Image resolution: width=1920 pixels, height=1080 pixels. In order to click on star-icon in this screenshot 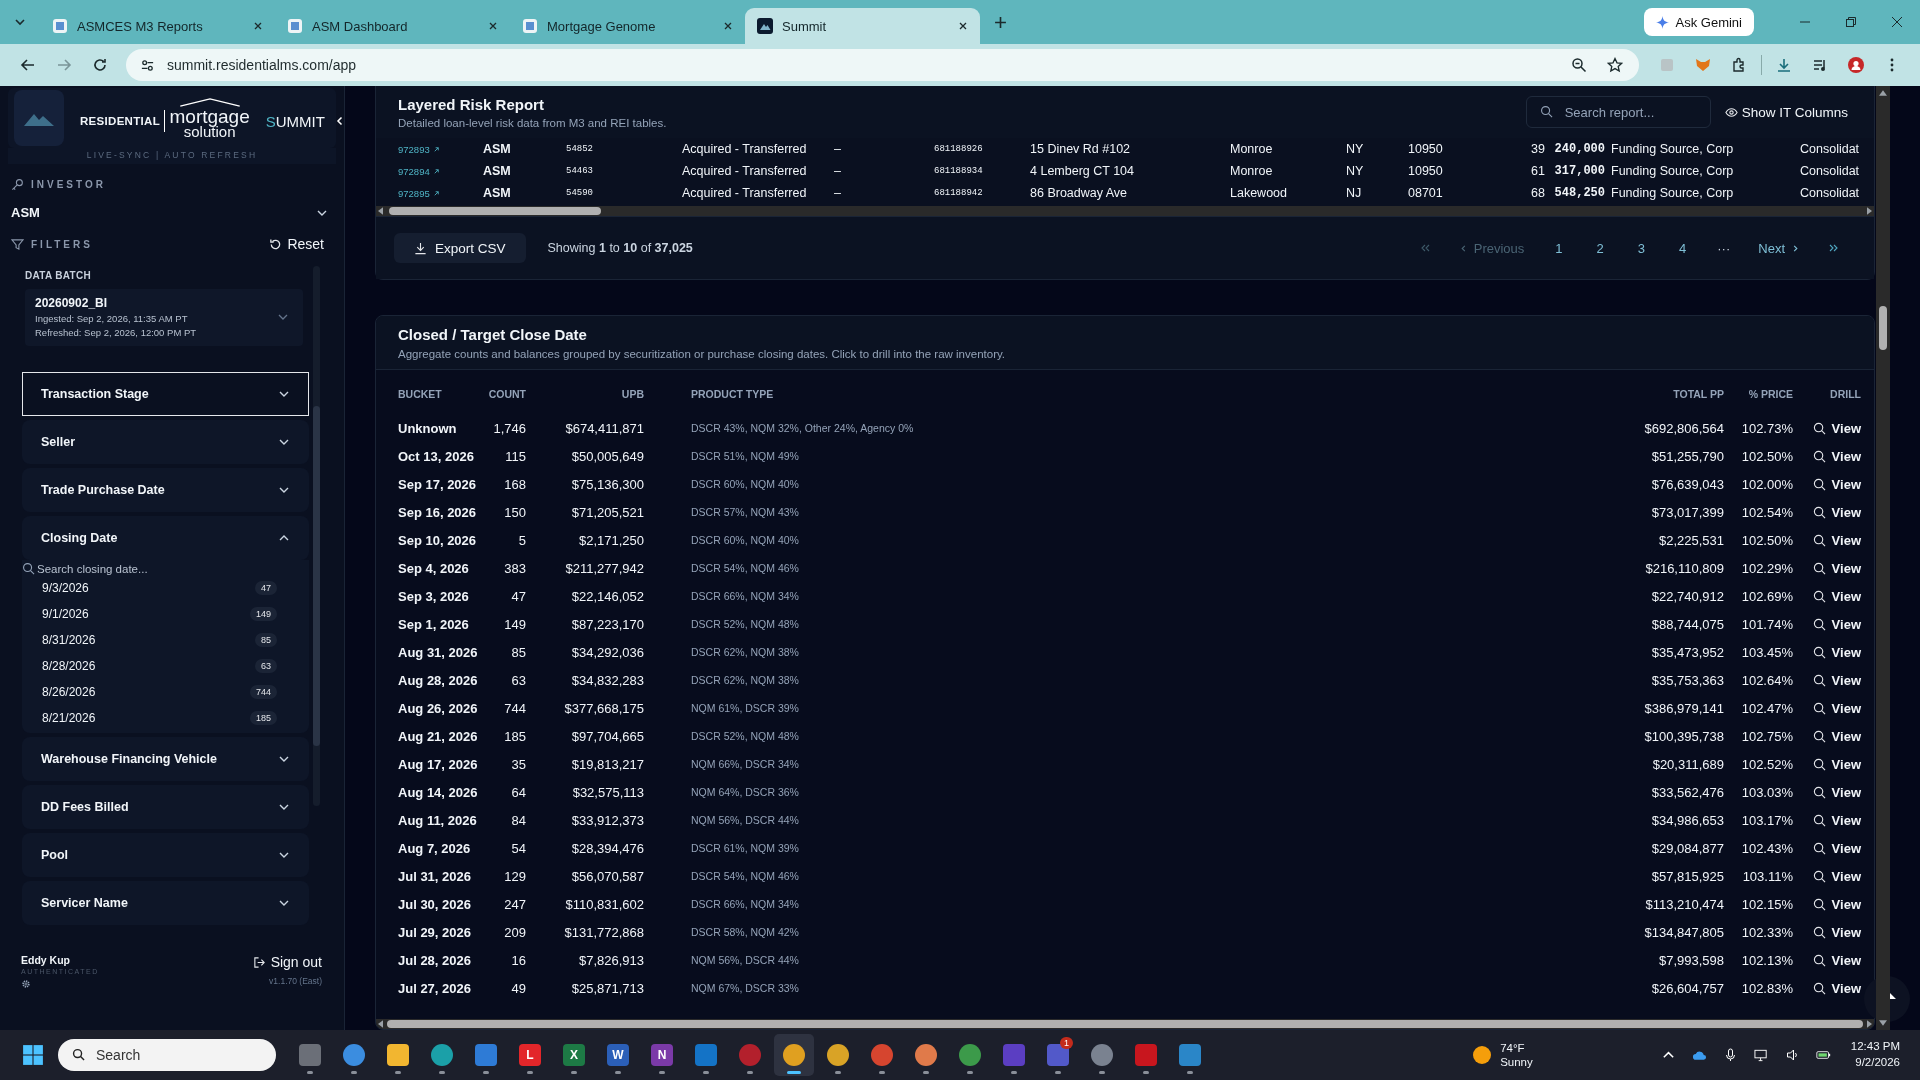, I will do `click(1615, 65)`.